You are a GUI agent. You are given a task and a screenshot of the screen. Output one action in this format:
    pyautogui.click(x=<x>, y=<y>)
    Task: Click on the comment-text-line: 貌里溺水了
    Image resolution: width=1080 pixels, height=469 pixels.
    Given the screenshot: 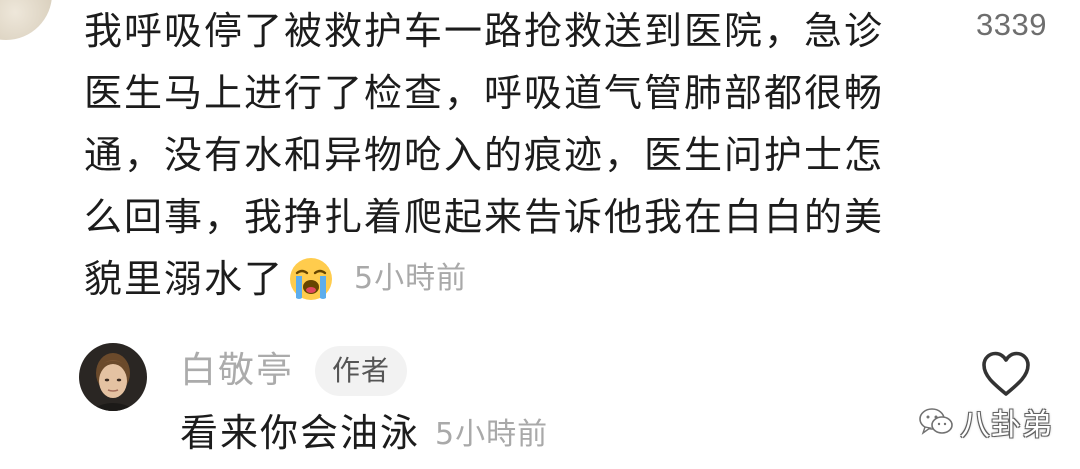 What is the action you would take?
    pyautogui.click(x=184, y=279)
    